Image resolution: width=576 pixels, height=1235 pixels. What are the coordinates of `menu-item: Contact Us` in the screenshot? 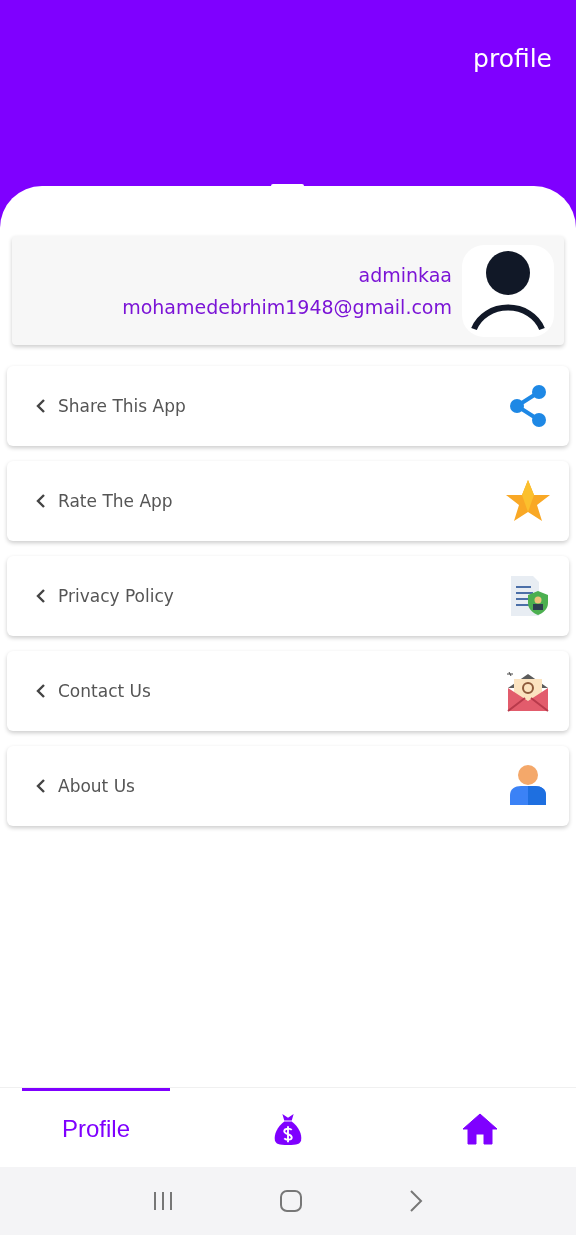 It's located at (288, 691).